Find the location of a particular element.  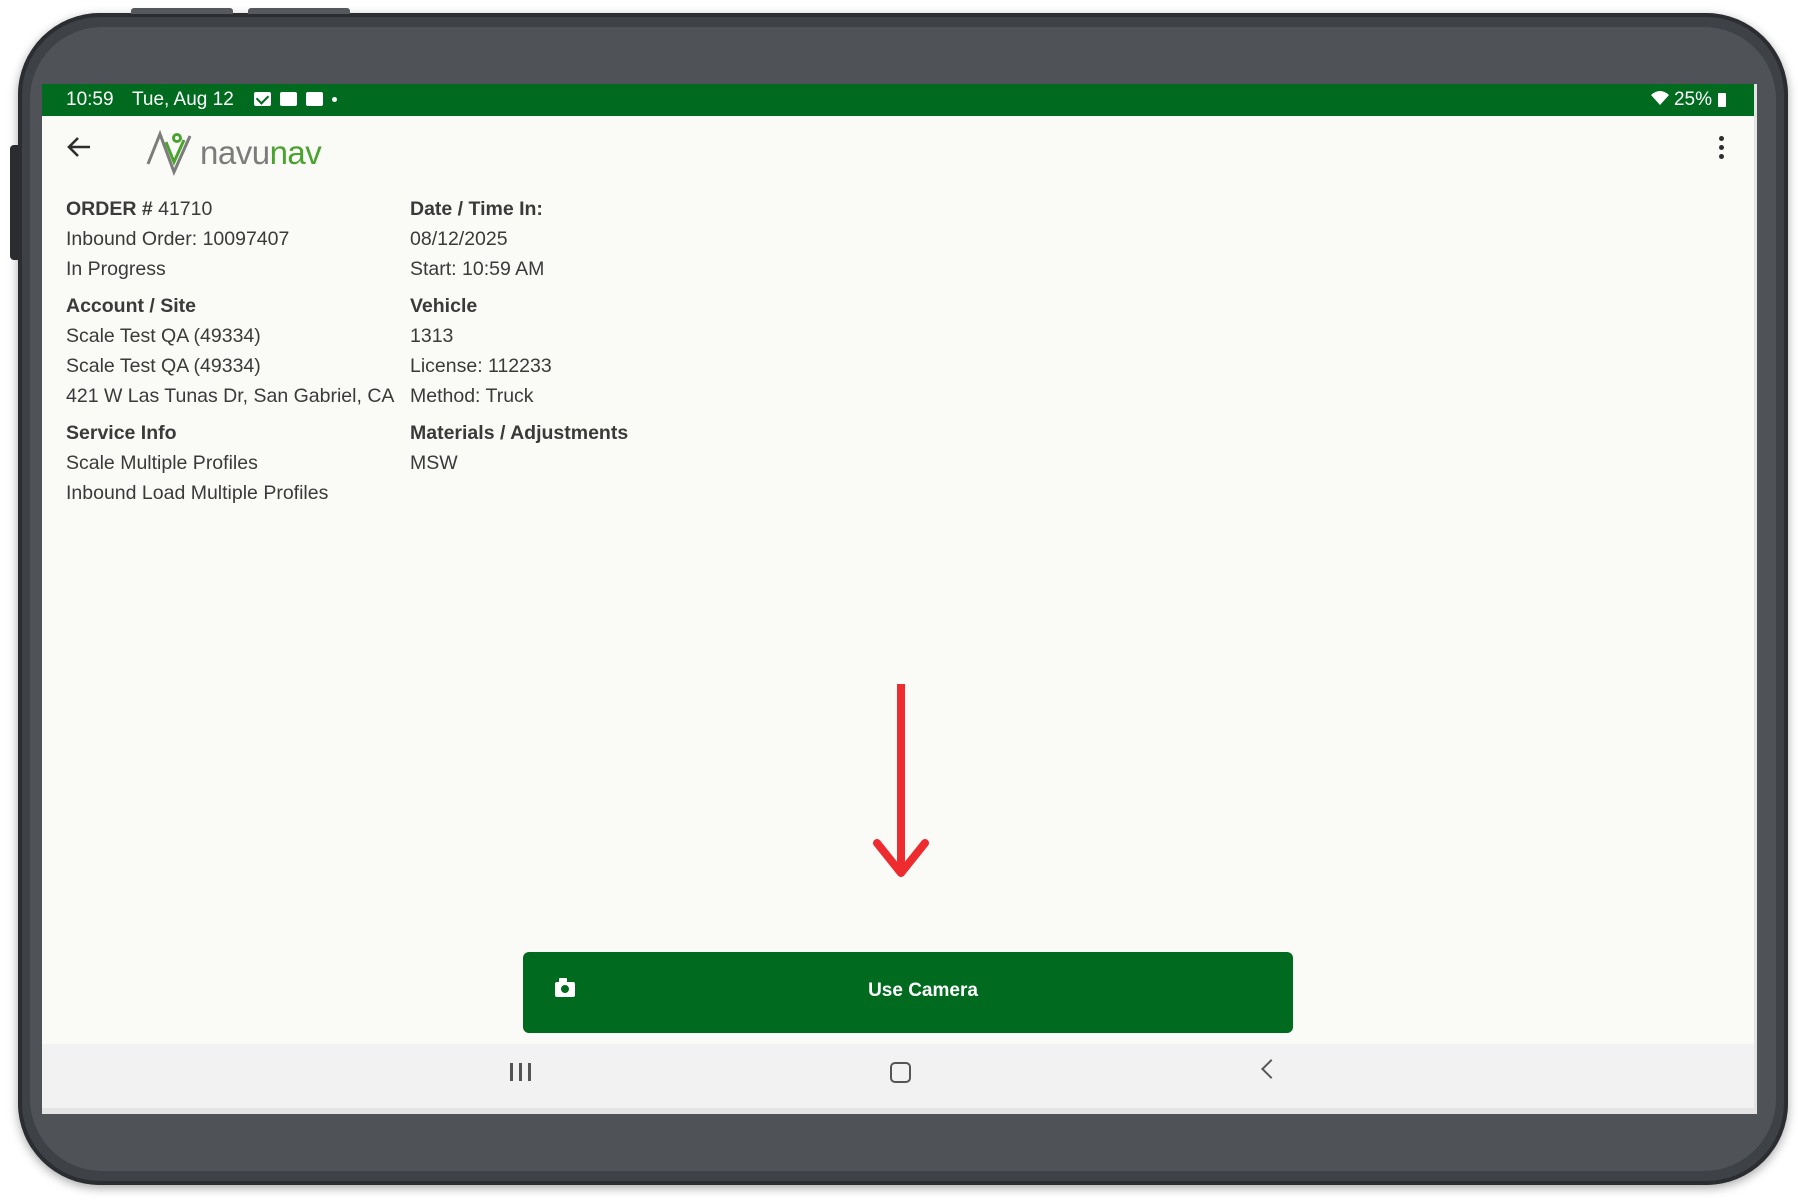

home-icon is located at coordinates (900, 1072).